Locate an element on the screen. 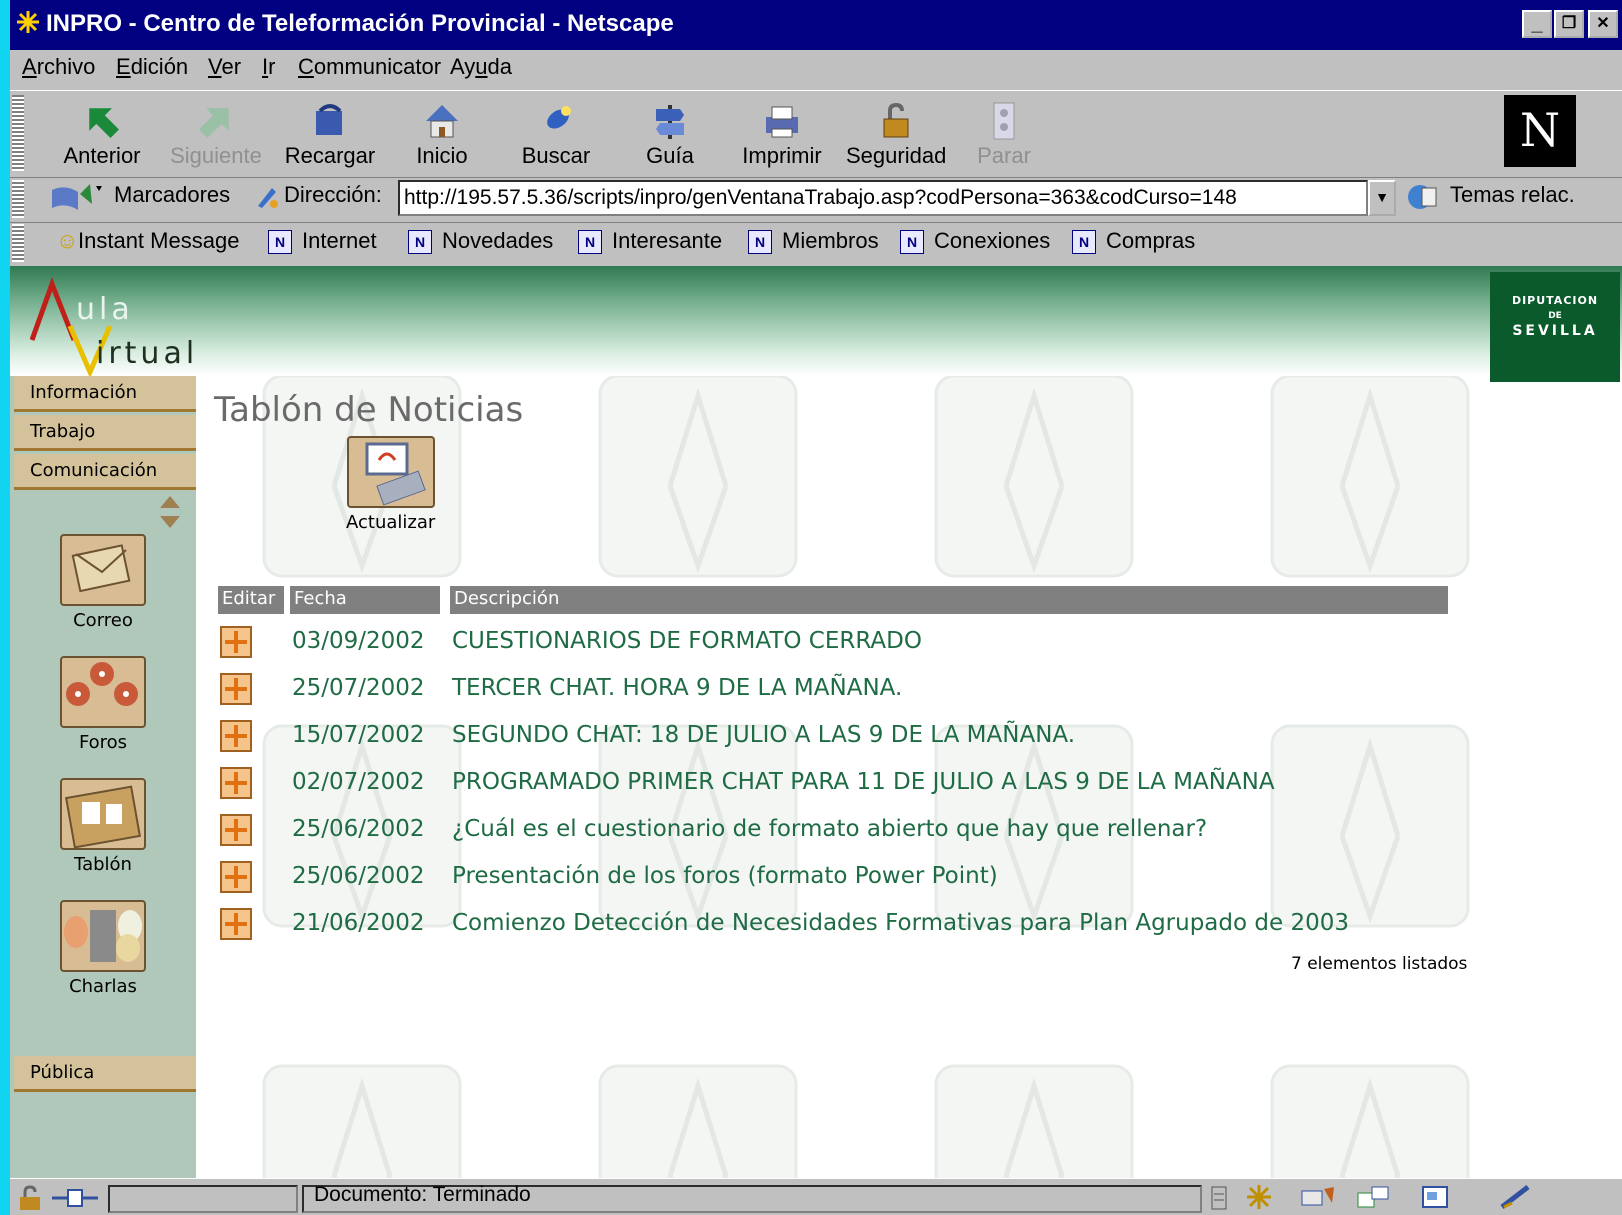  row-date: 21/06/2002 is located at coordinates (358, 923).